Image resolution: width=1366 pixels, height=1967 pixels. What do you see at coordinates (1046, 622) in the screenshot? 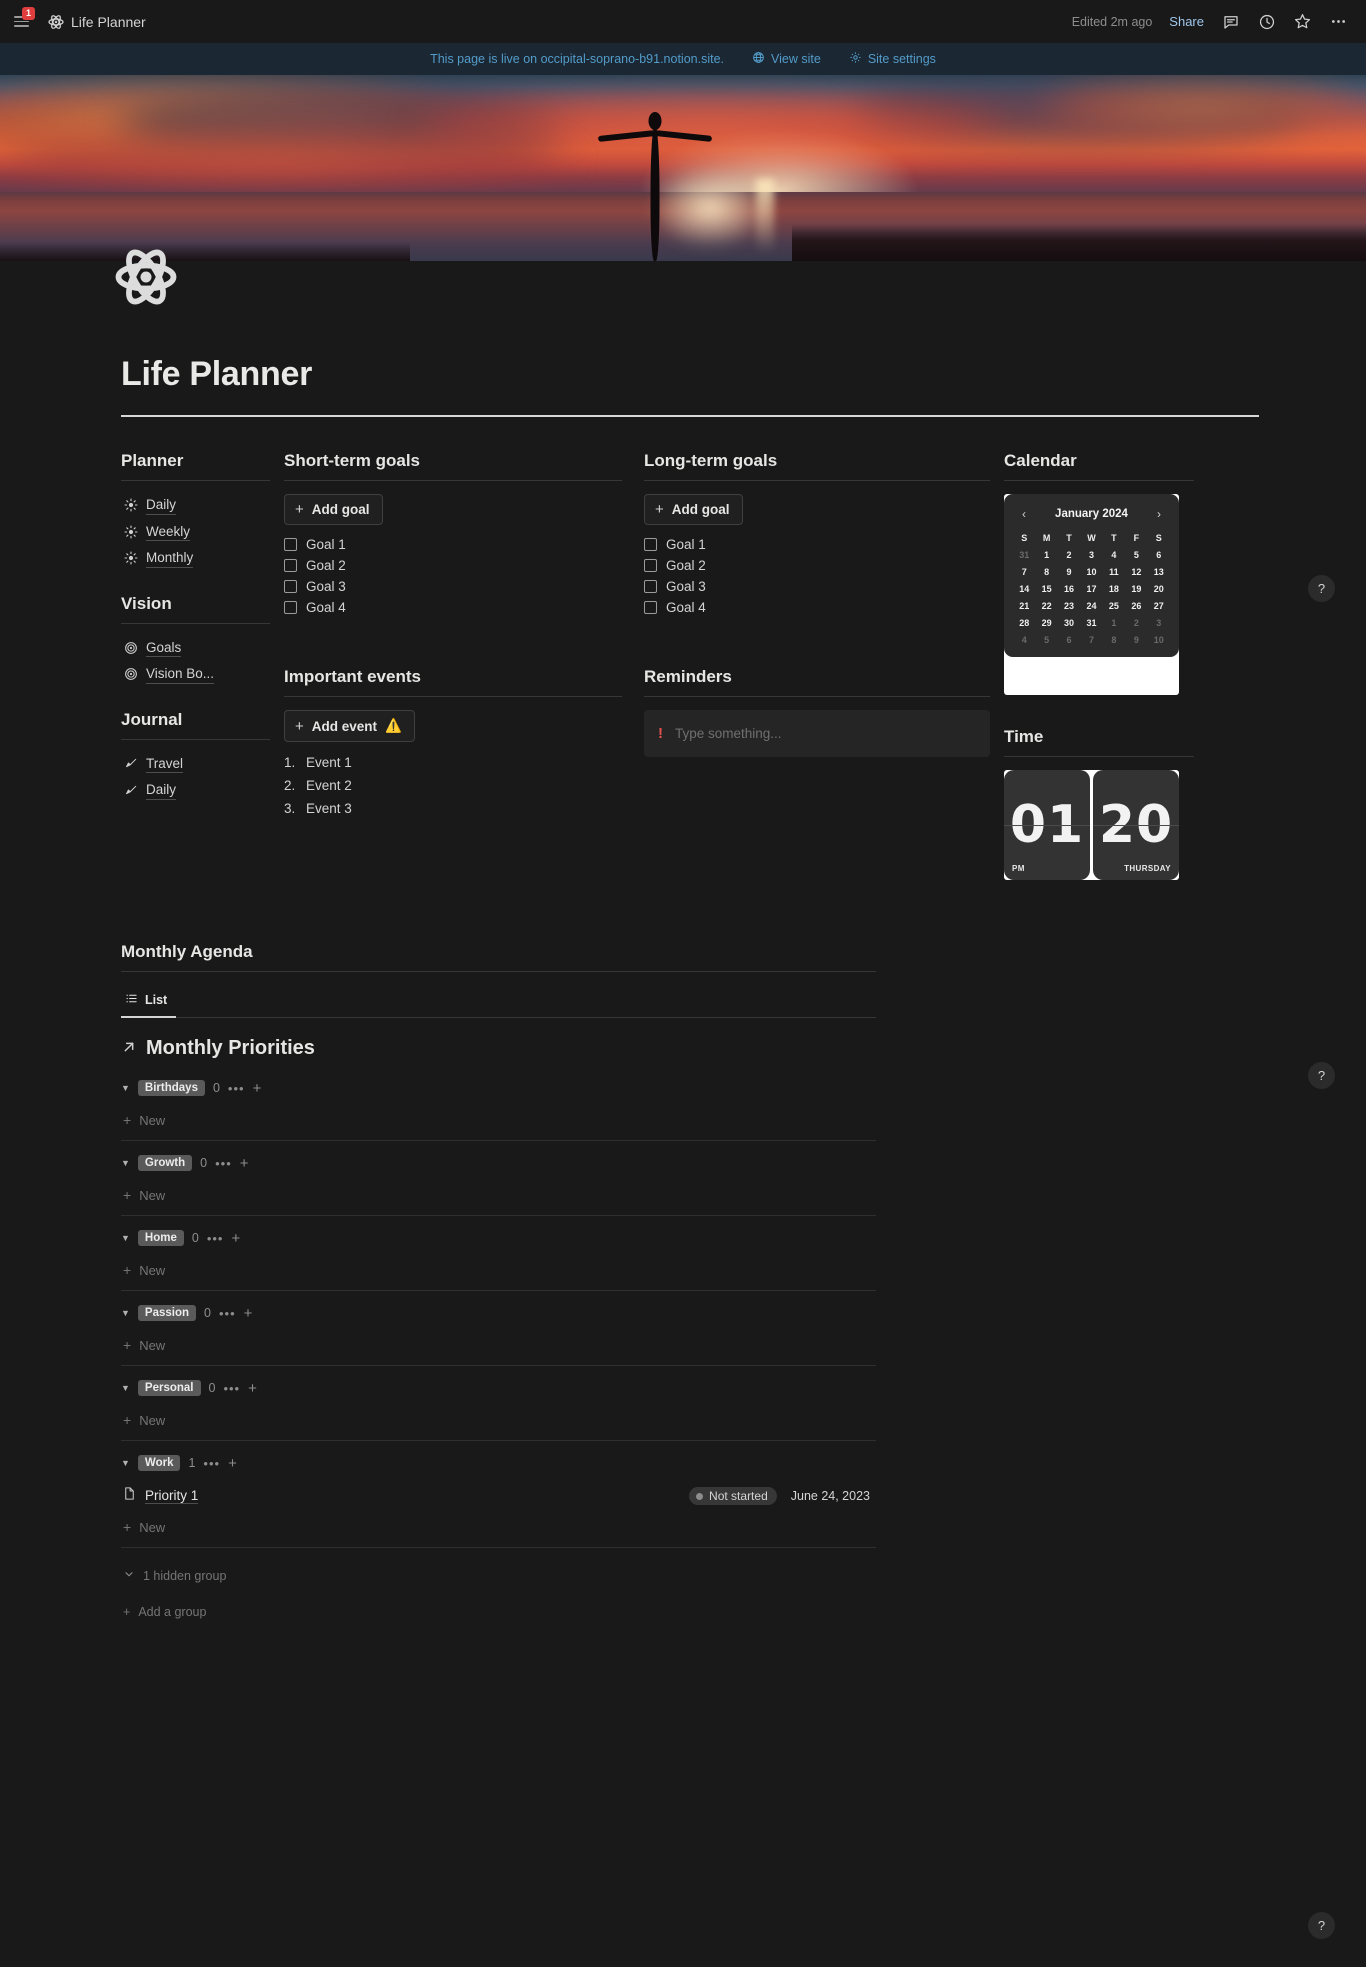
I see `calendar-day: 29` at bounding box center [1046, 622].